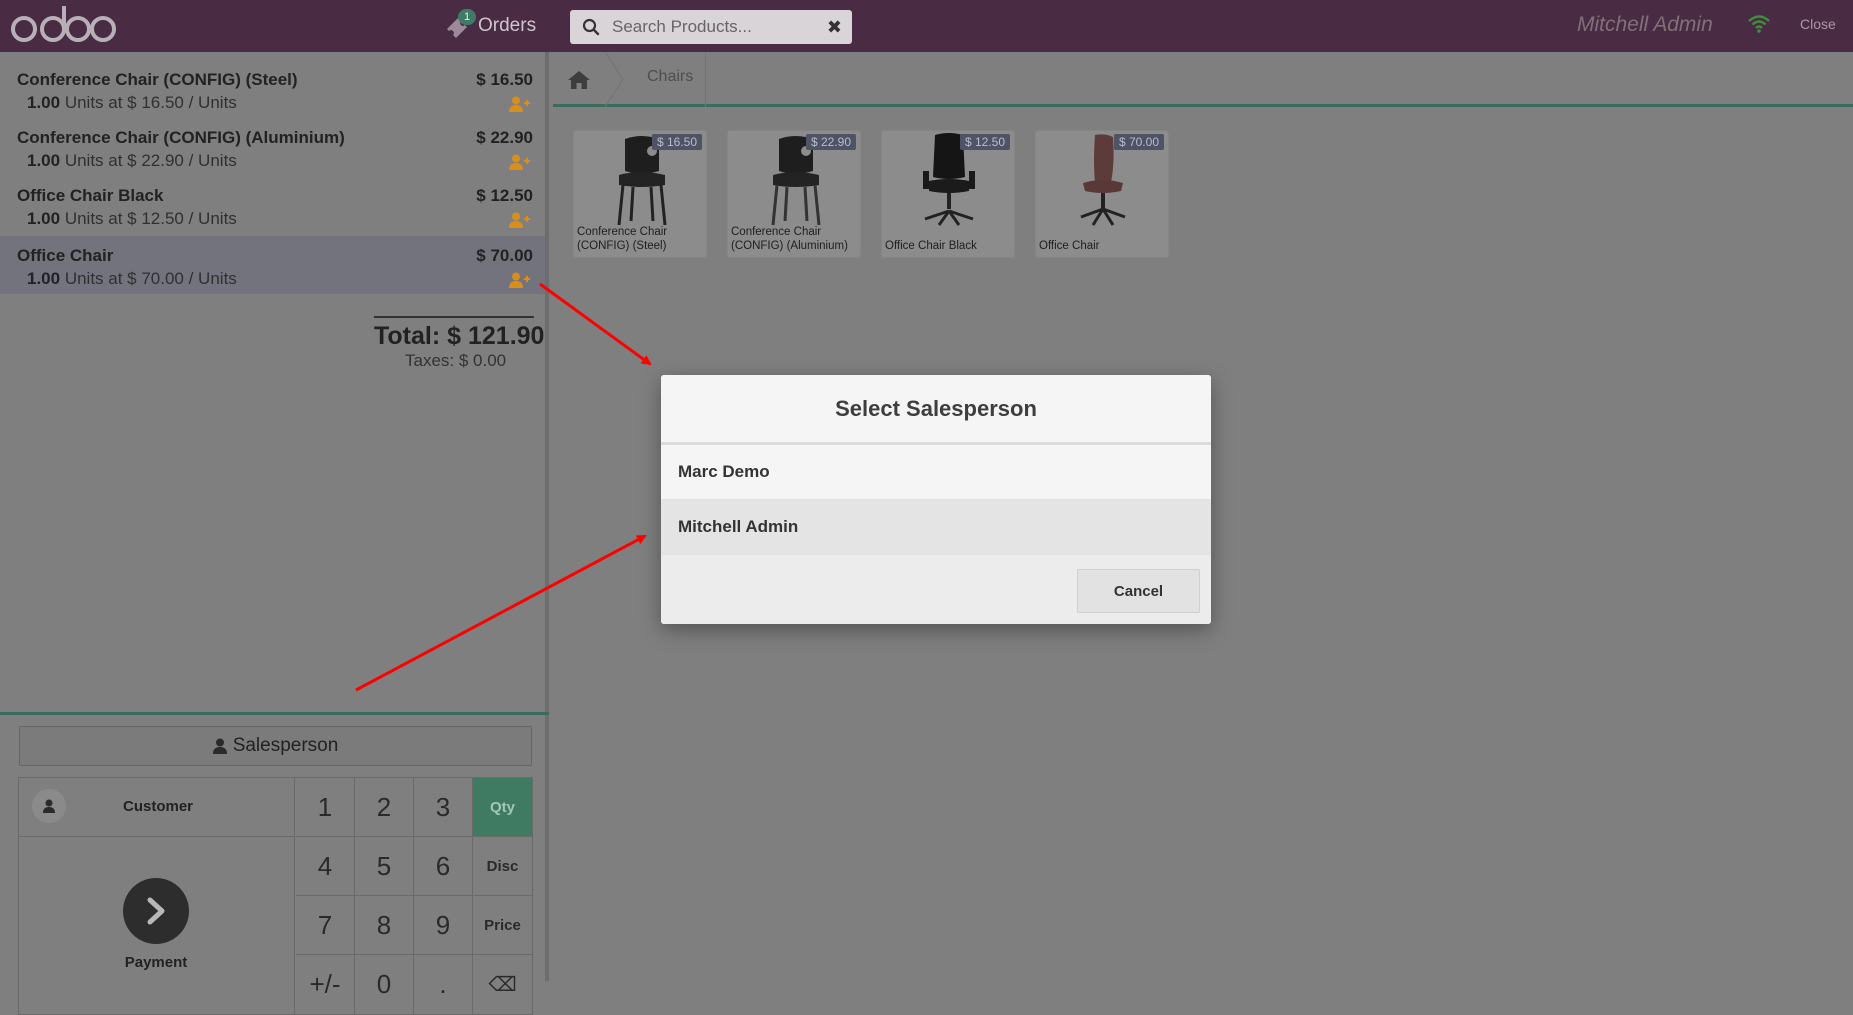 Image resolution: width=1853 pixels, height=1015 pixels. Describe the element at coordinates (1645, 25) in the screenshot. I see `current-user-name: Mitchell Admin` at that location.